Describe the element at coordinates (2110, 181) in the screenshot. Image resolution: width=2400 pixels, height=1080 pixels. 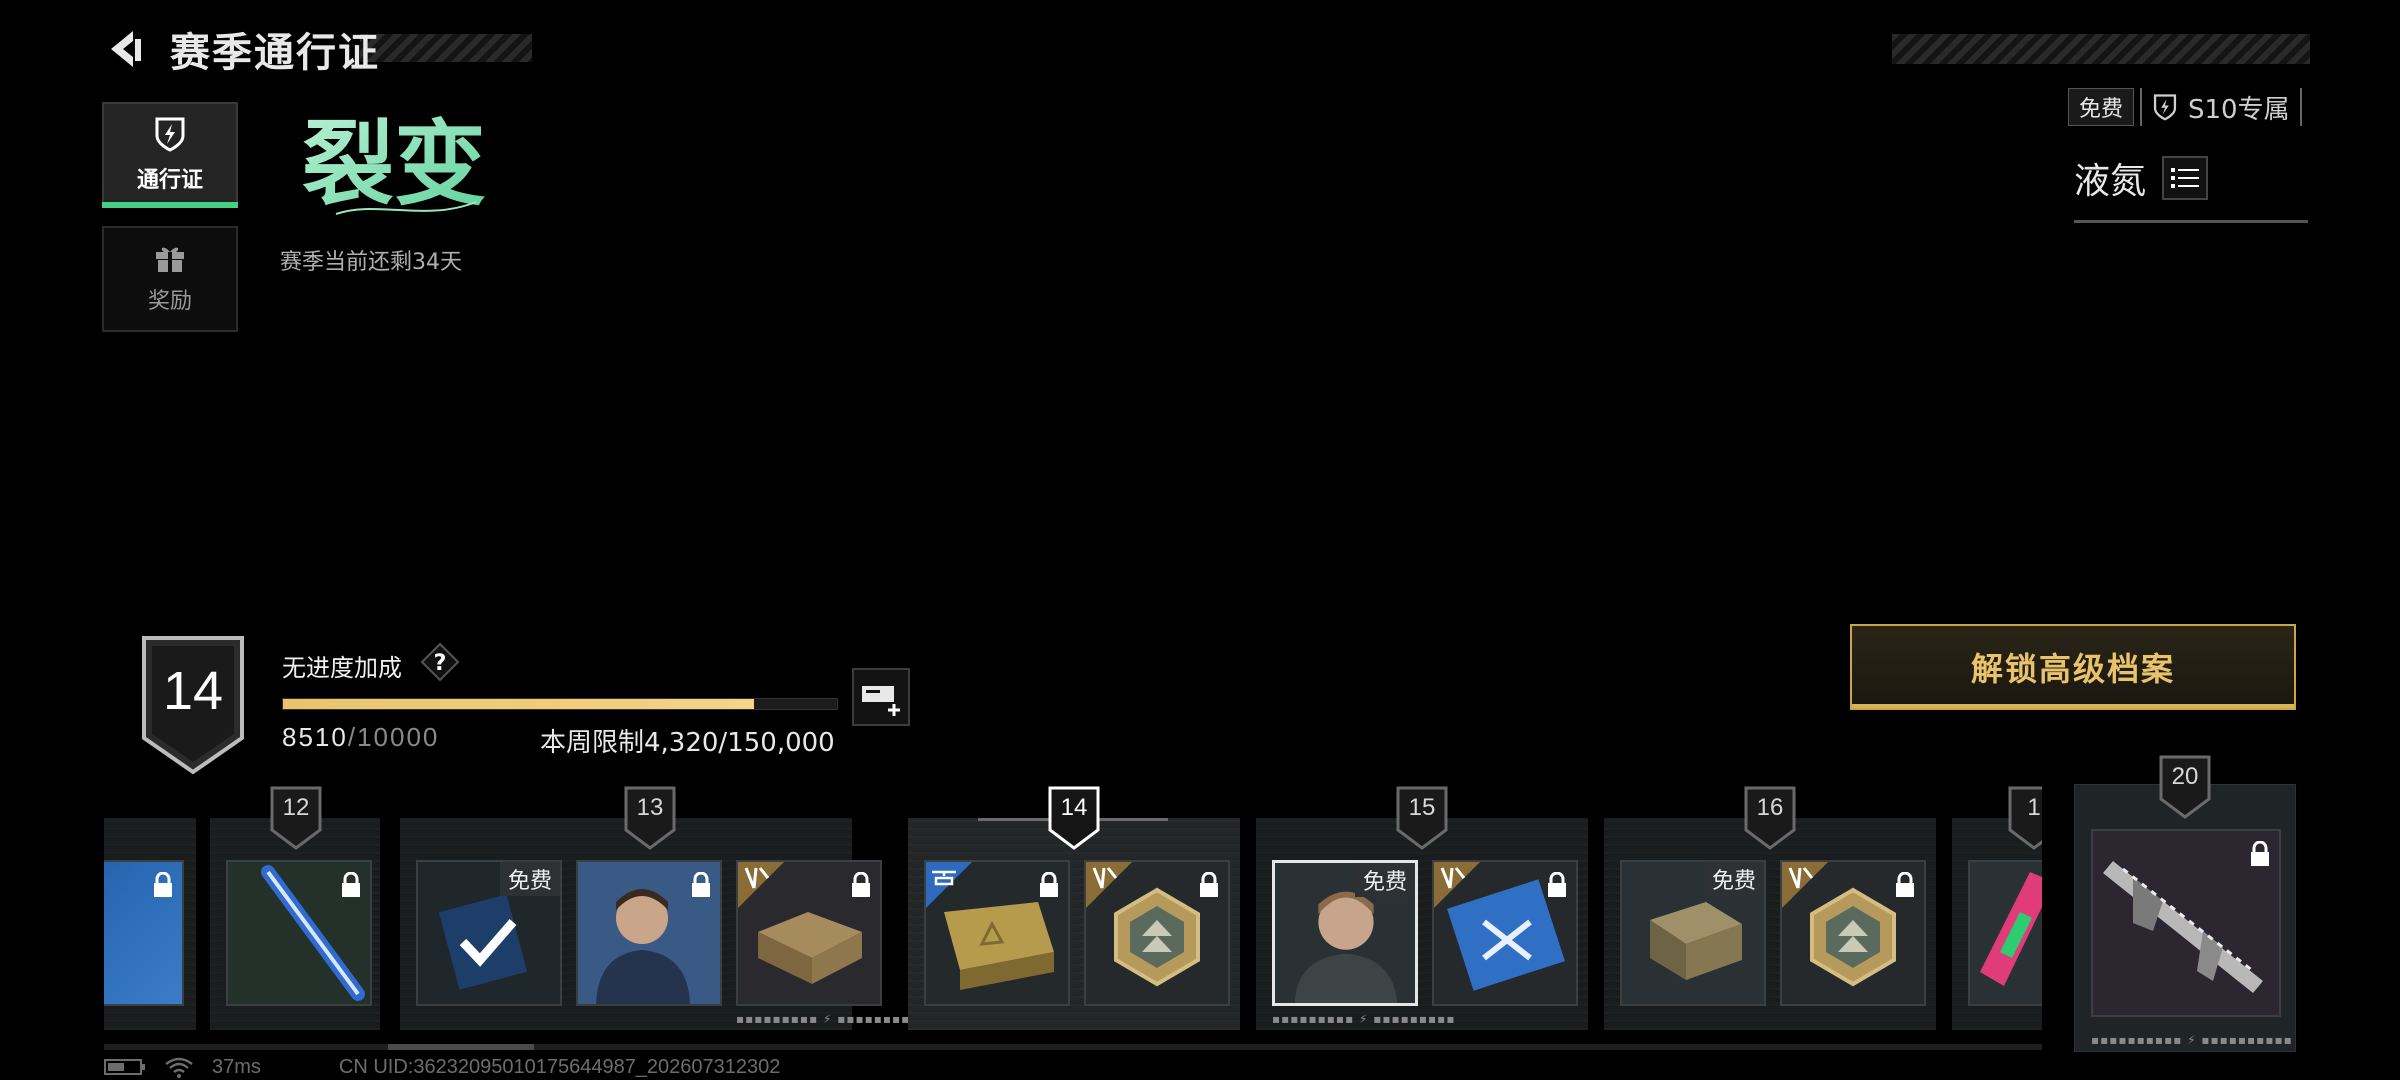
I see `season-name: 液氮` at that location.